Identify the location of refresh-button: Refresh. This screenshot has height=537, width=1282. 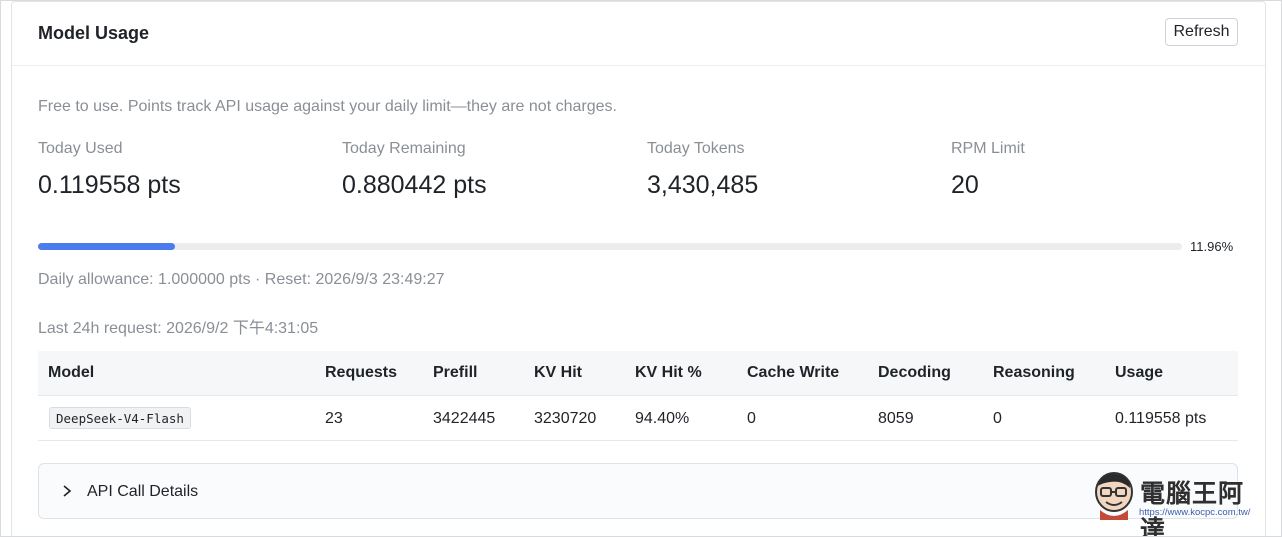
(1201, 32).